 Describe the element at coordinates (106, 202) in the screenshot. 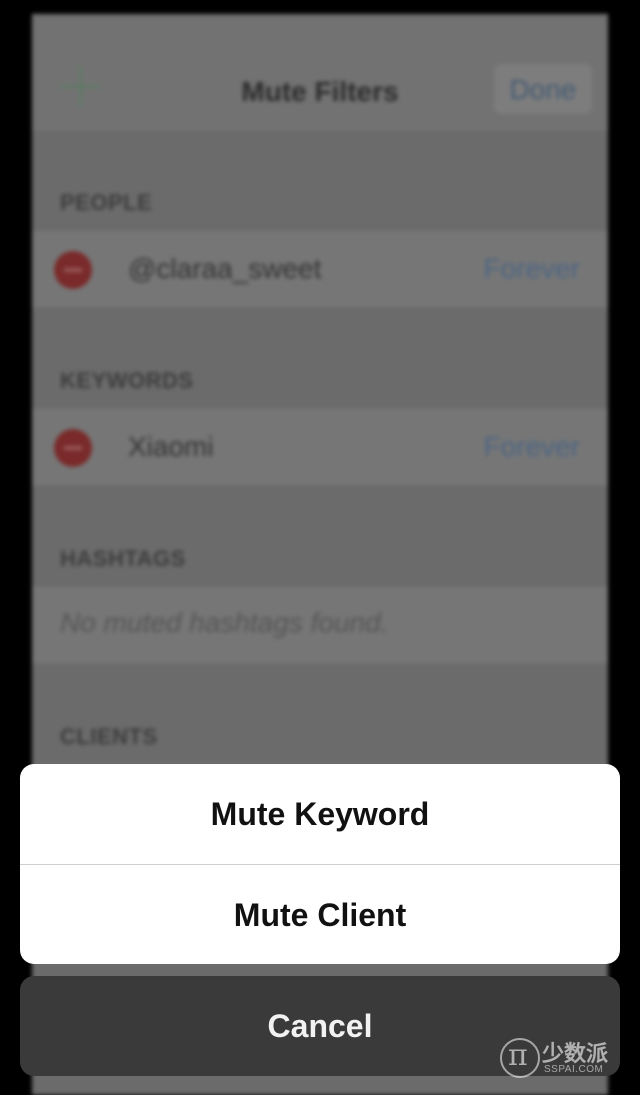

I see `section-header-people: PEOPLE` at that location.